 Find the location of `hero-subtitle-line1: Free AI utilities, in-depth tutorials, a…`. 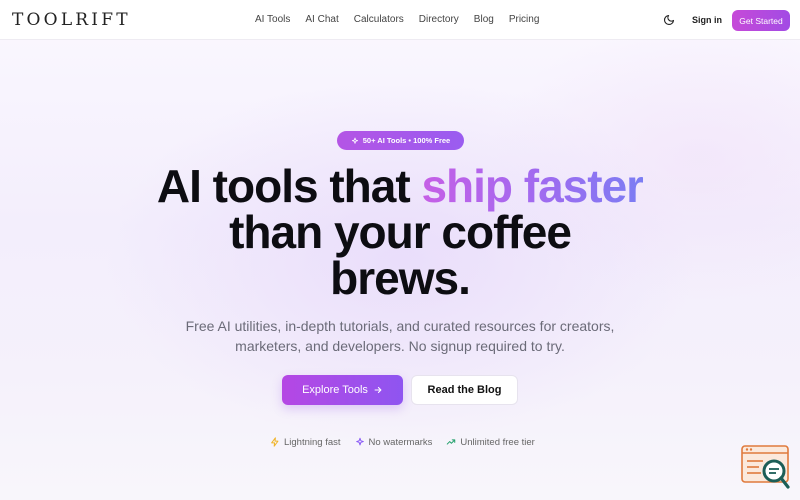

hero-subtitle-line1: Free AI utilities, in-depth tutorials, a… is located at coordinates (400, 326).